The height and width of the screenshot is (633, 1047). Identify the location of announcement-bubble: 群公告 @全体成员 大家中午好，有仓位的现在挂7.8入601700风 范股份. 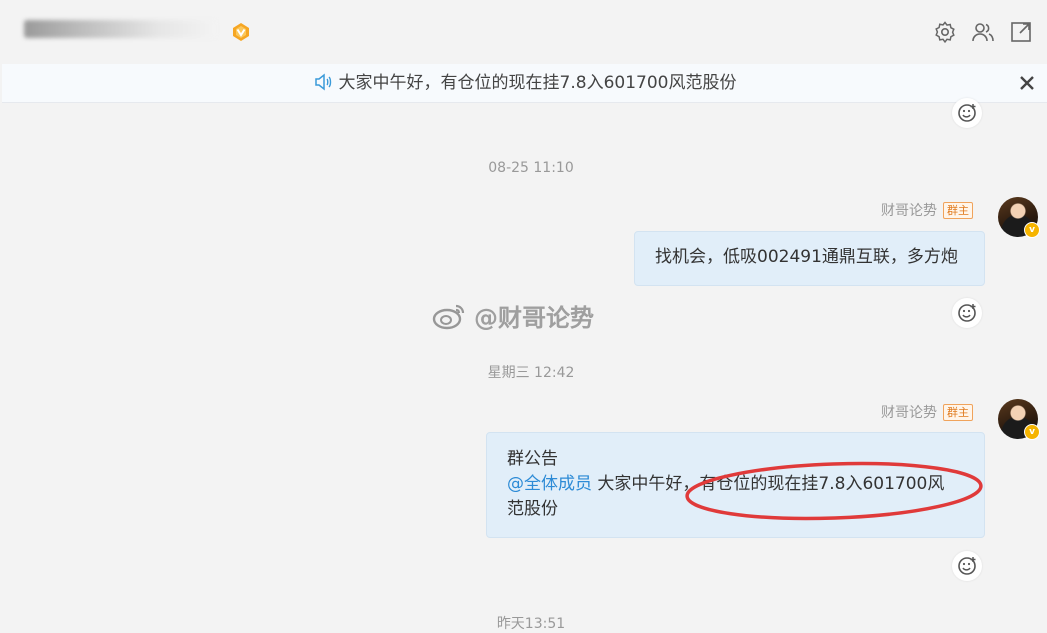
(735, 485).